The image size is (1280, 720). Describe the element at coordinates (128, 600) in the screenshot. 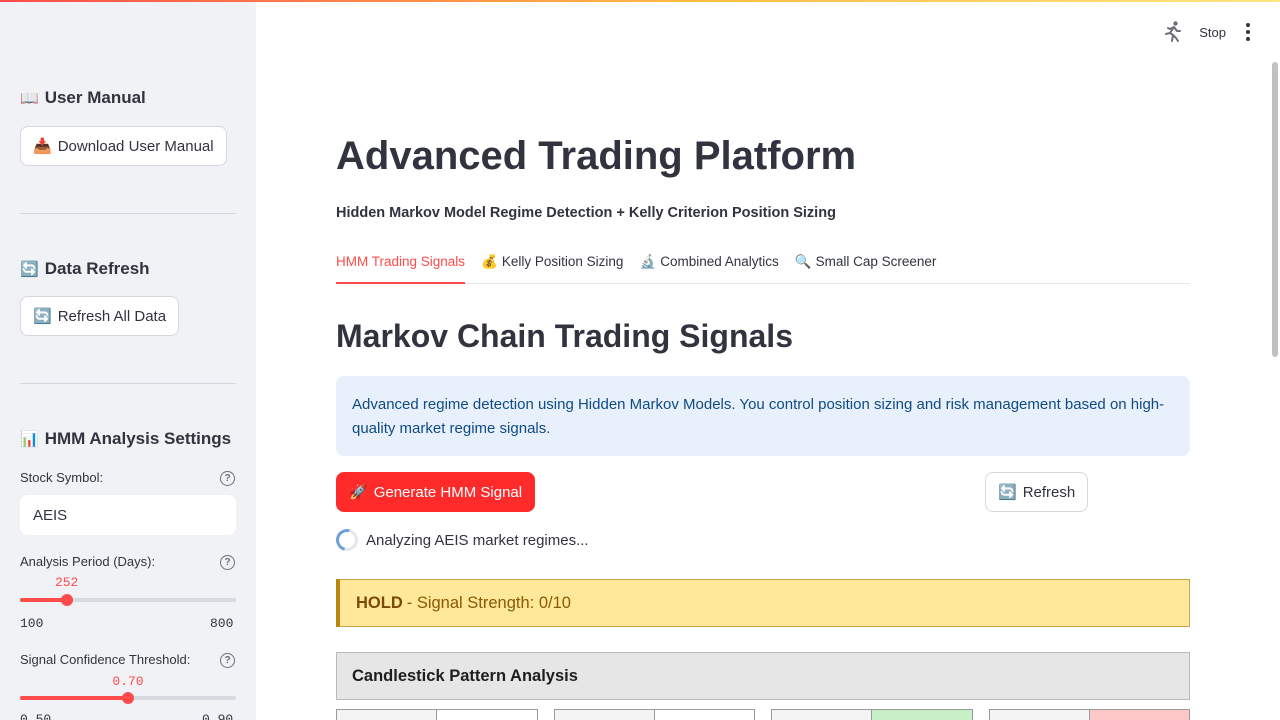

I see `analysis-period-slider` at that location.